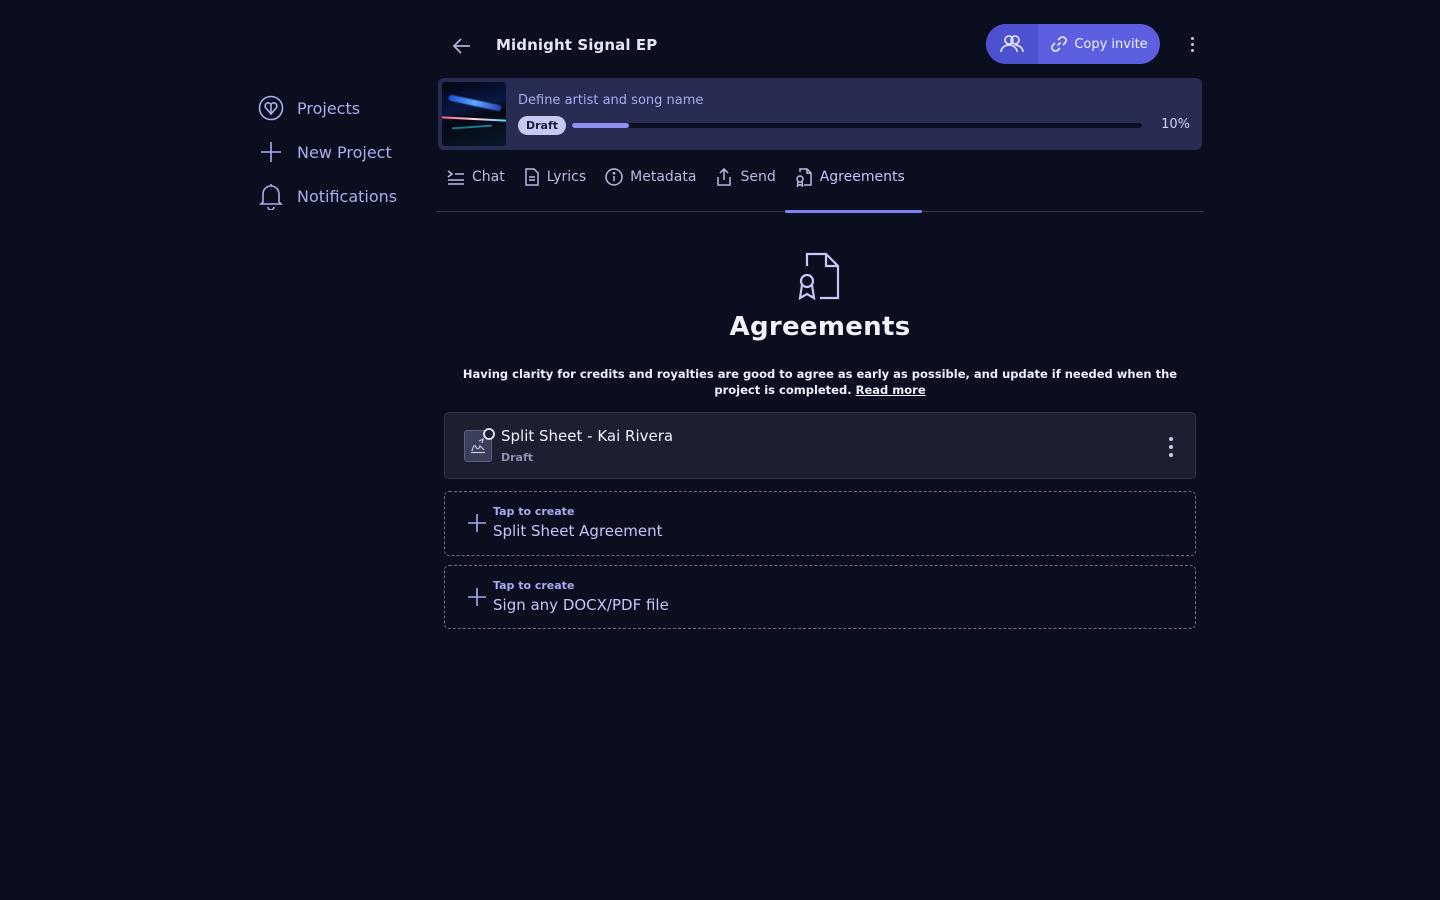  I want to click on tab-label: Metadata, so click(663, 177).